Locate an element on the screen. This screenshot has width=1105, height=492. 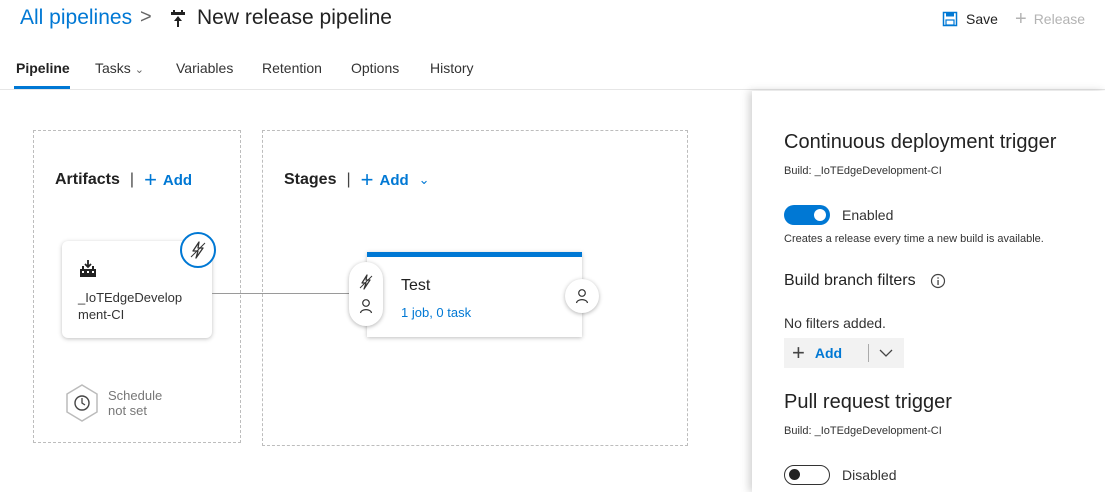
pr-trigger-toggle is located at coordinates (807, 475).